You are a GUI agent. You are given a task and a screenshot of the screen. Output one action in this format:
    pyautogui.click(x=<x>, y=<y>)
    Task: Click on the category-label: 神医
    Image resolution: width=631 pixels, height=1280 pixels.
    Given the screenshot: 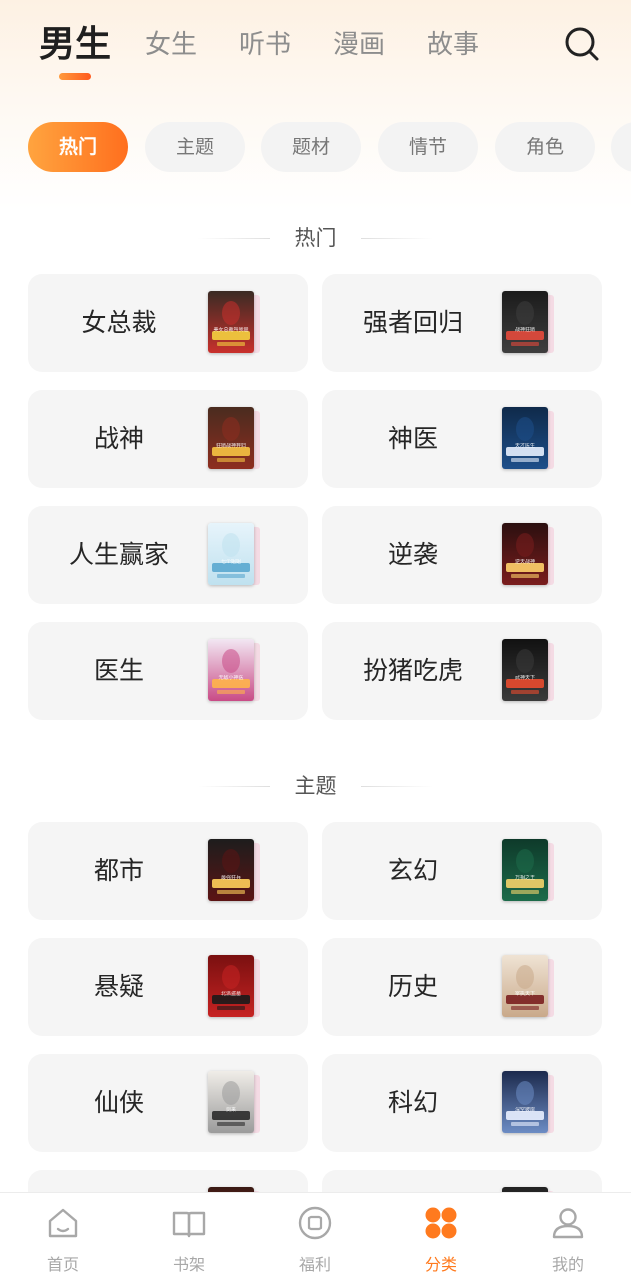 What is the action you would take?
    pyautogui.click(x=412, y=438)
    